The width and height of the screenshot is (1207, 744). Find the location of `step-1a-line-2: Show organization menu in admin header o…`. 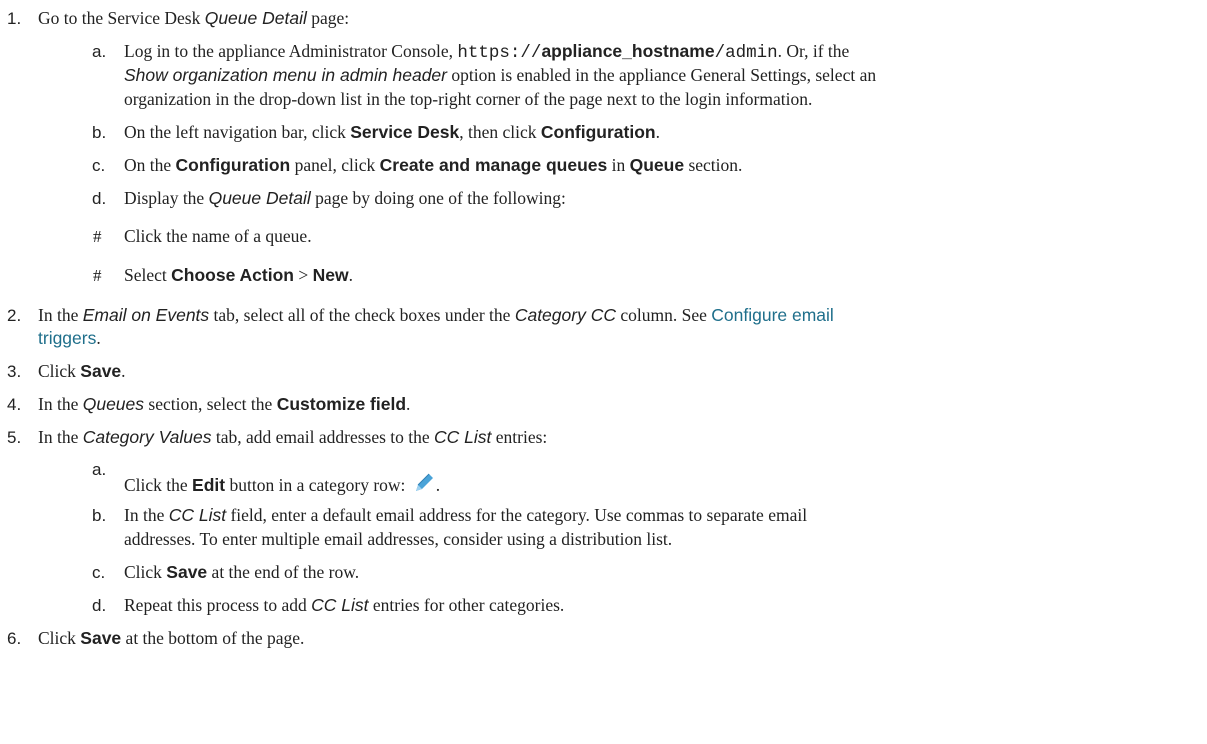

step-1a-line-2: Show organization menu in admin header o… is located at coordinates (500, 75).